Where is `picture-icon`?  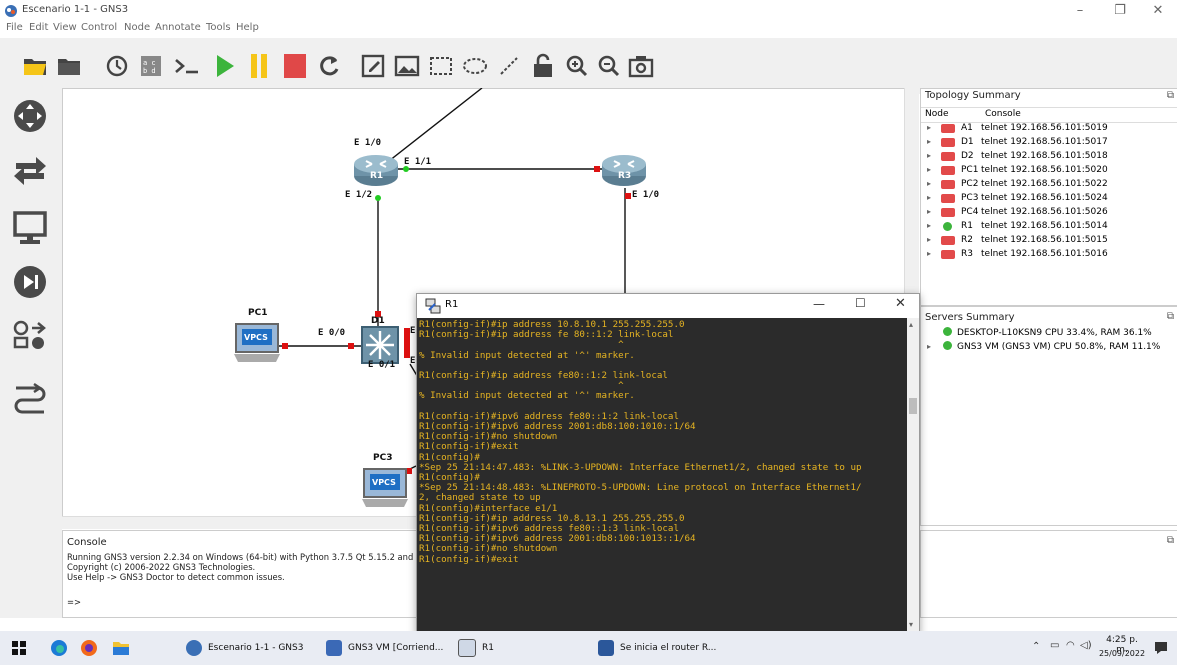
picture-icon is located at coordinates (407, 66).